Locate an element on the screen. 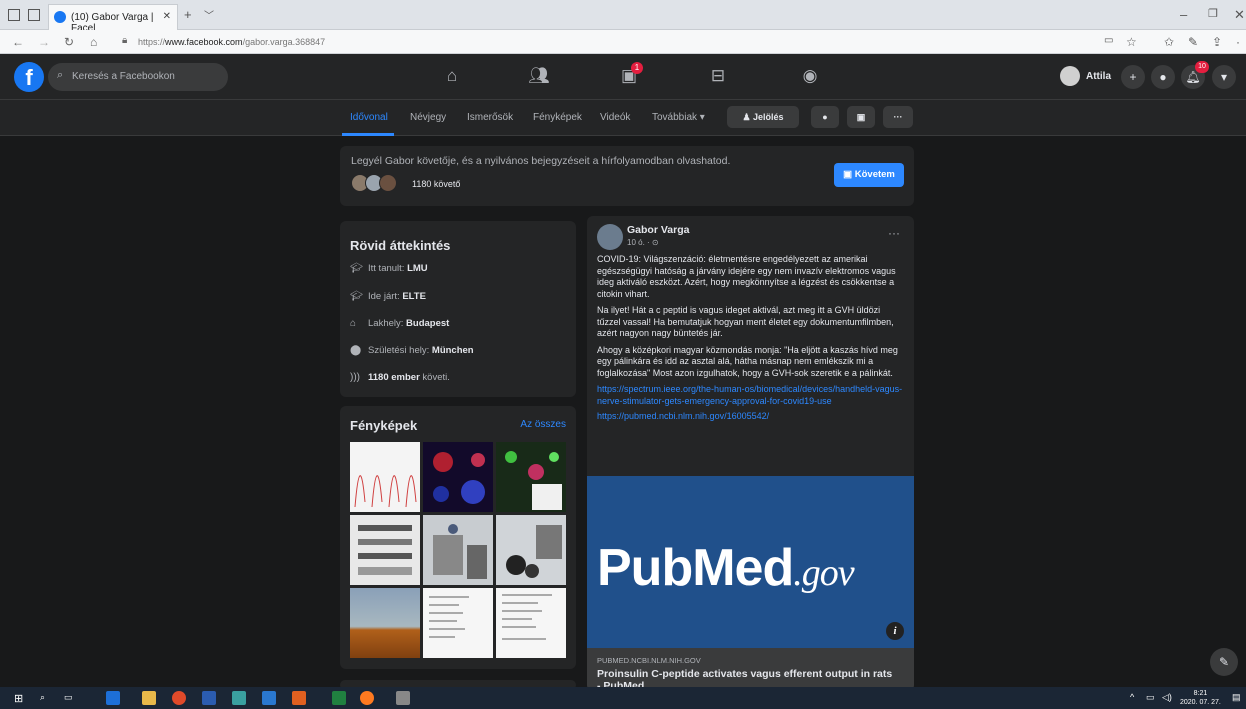 The width and height of the screenshot is (1246, 709). marketplace-nav-icon: ⊟ is located at coordinates (718, 77).